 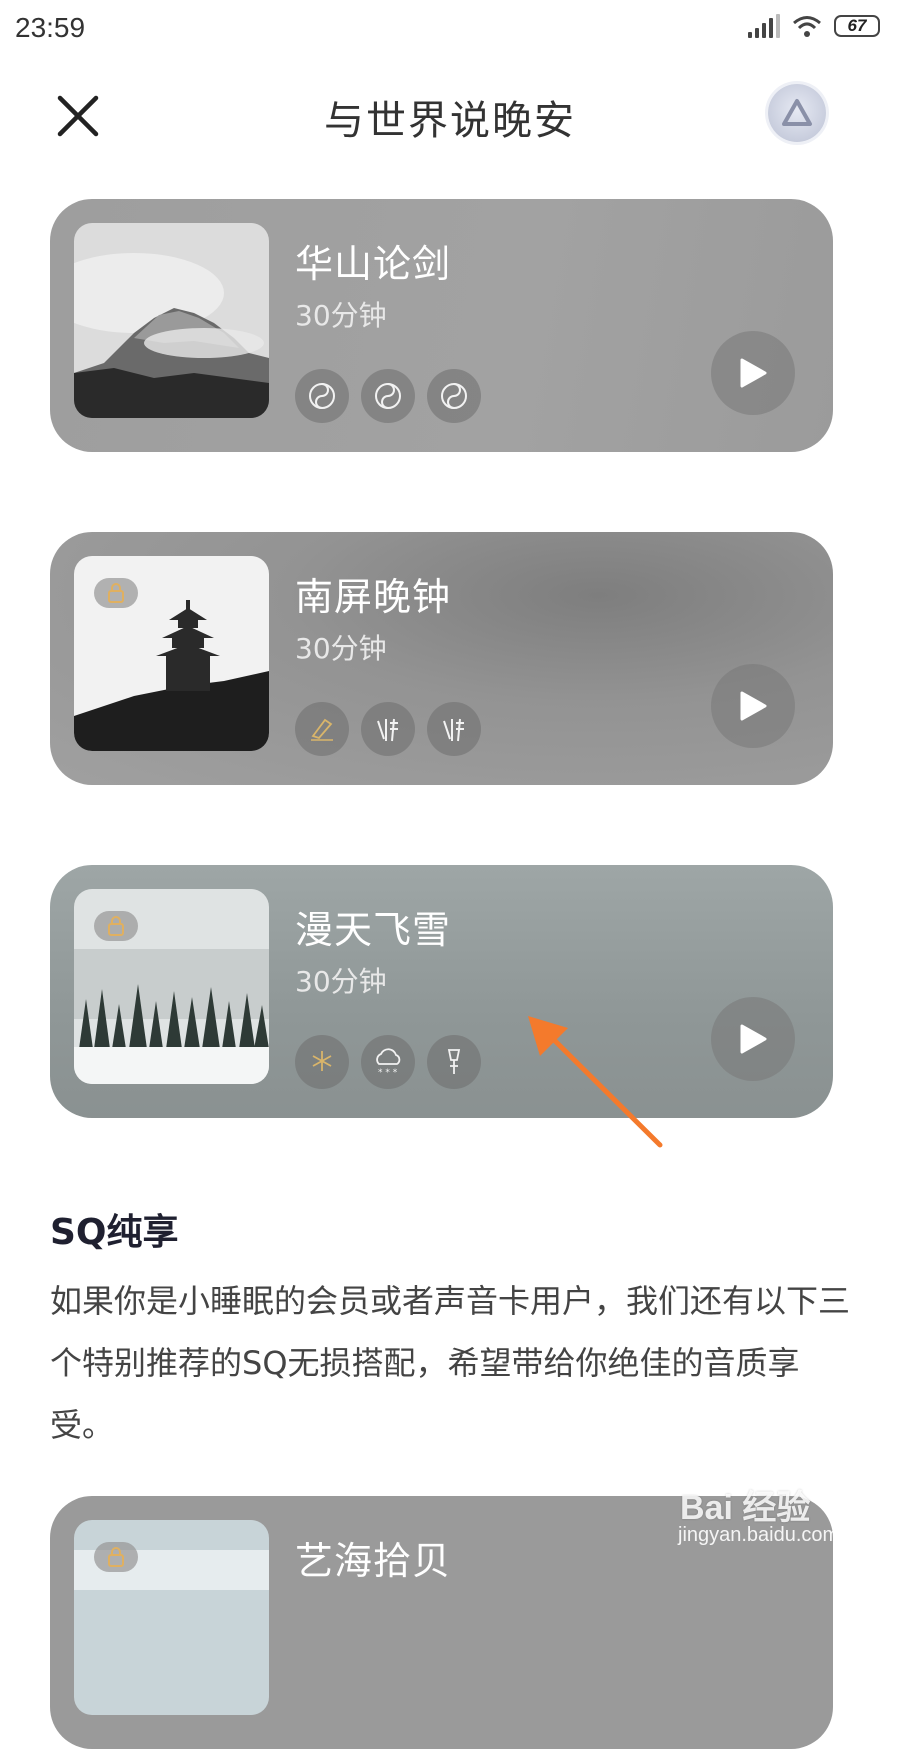 I want to click on card-title: 南屏晚钟, so click(x=373, y=597).